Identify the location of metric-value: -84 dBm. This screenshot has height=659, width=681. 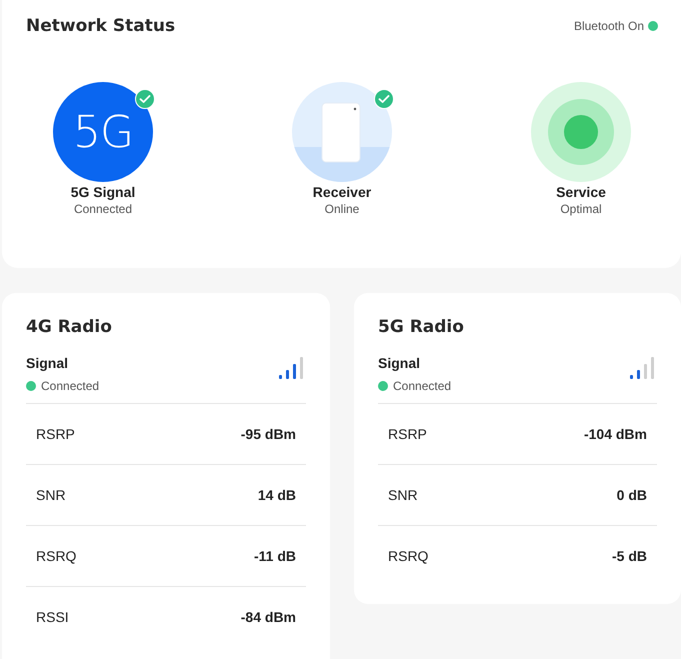
(268, 617).